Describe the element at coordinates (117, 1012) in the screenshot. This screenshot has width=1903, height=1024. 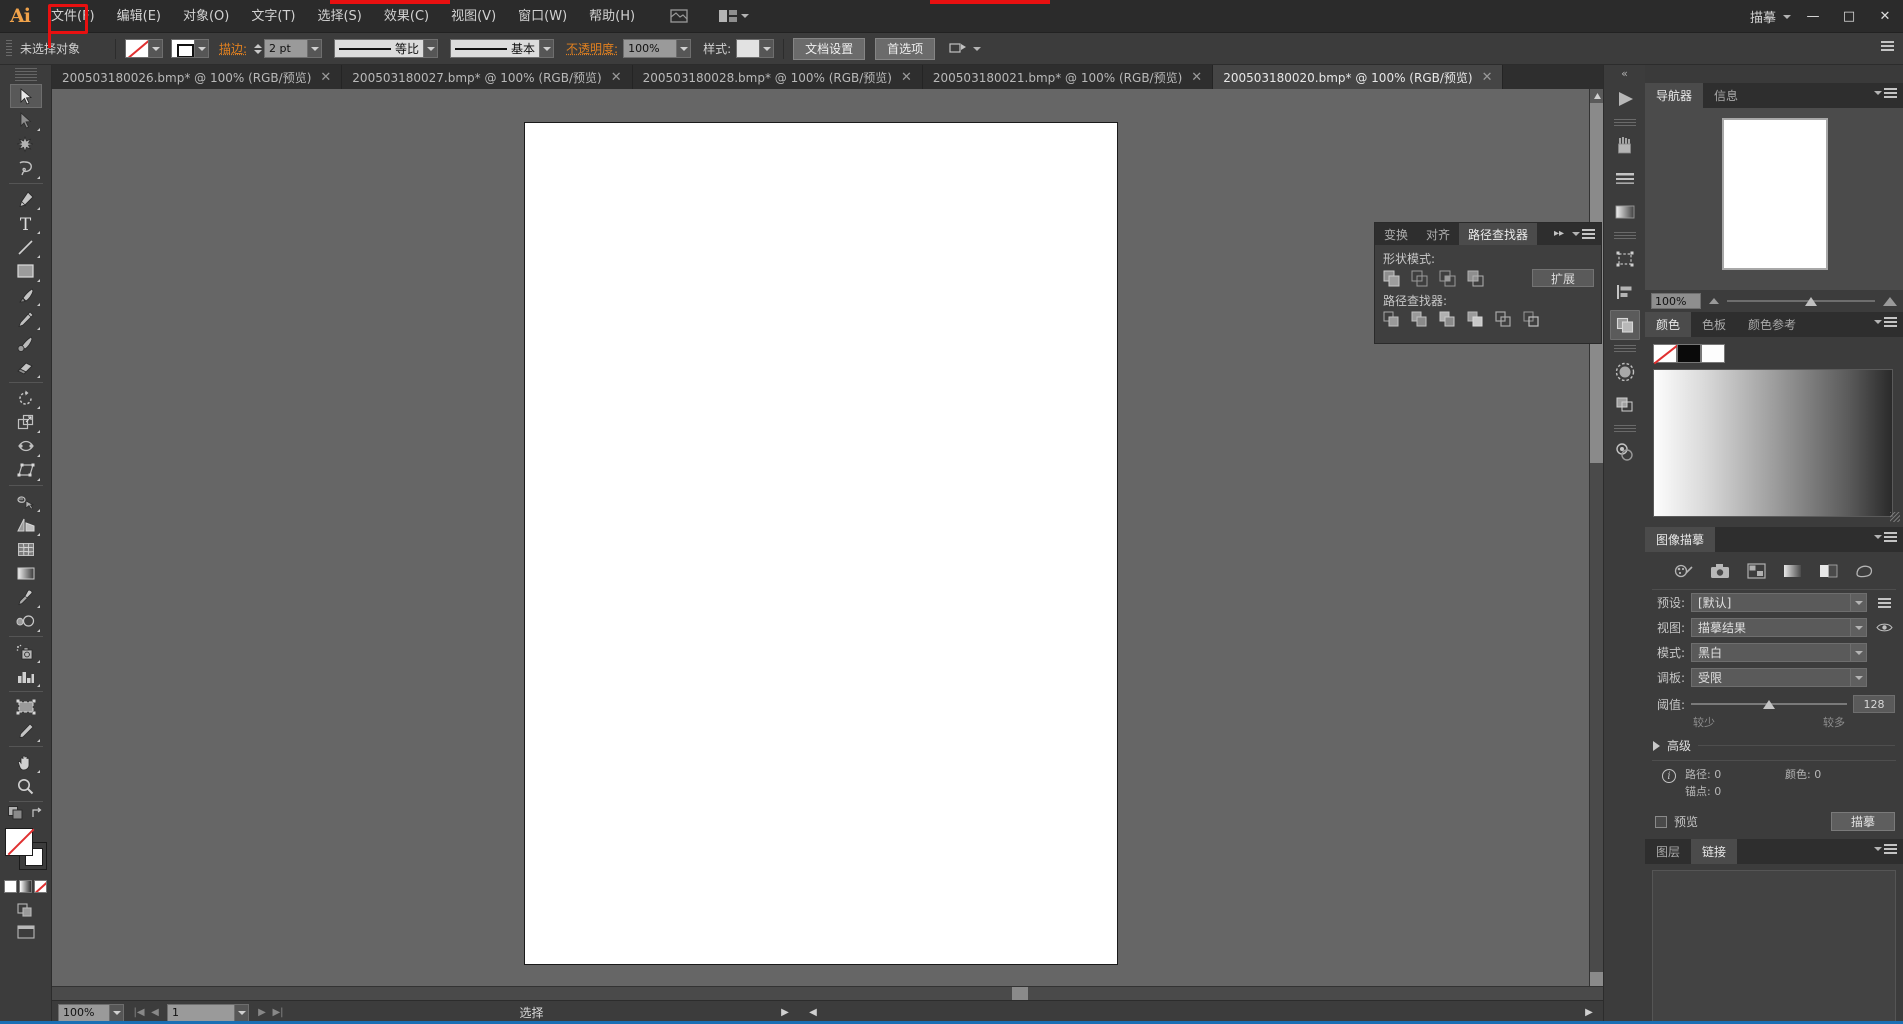
I see `zoom-dropdown-arrow` at that location.